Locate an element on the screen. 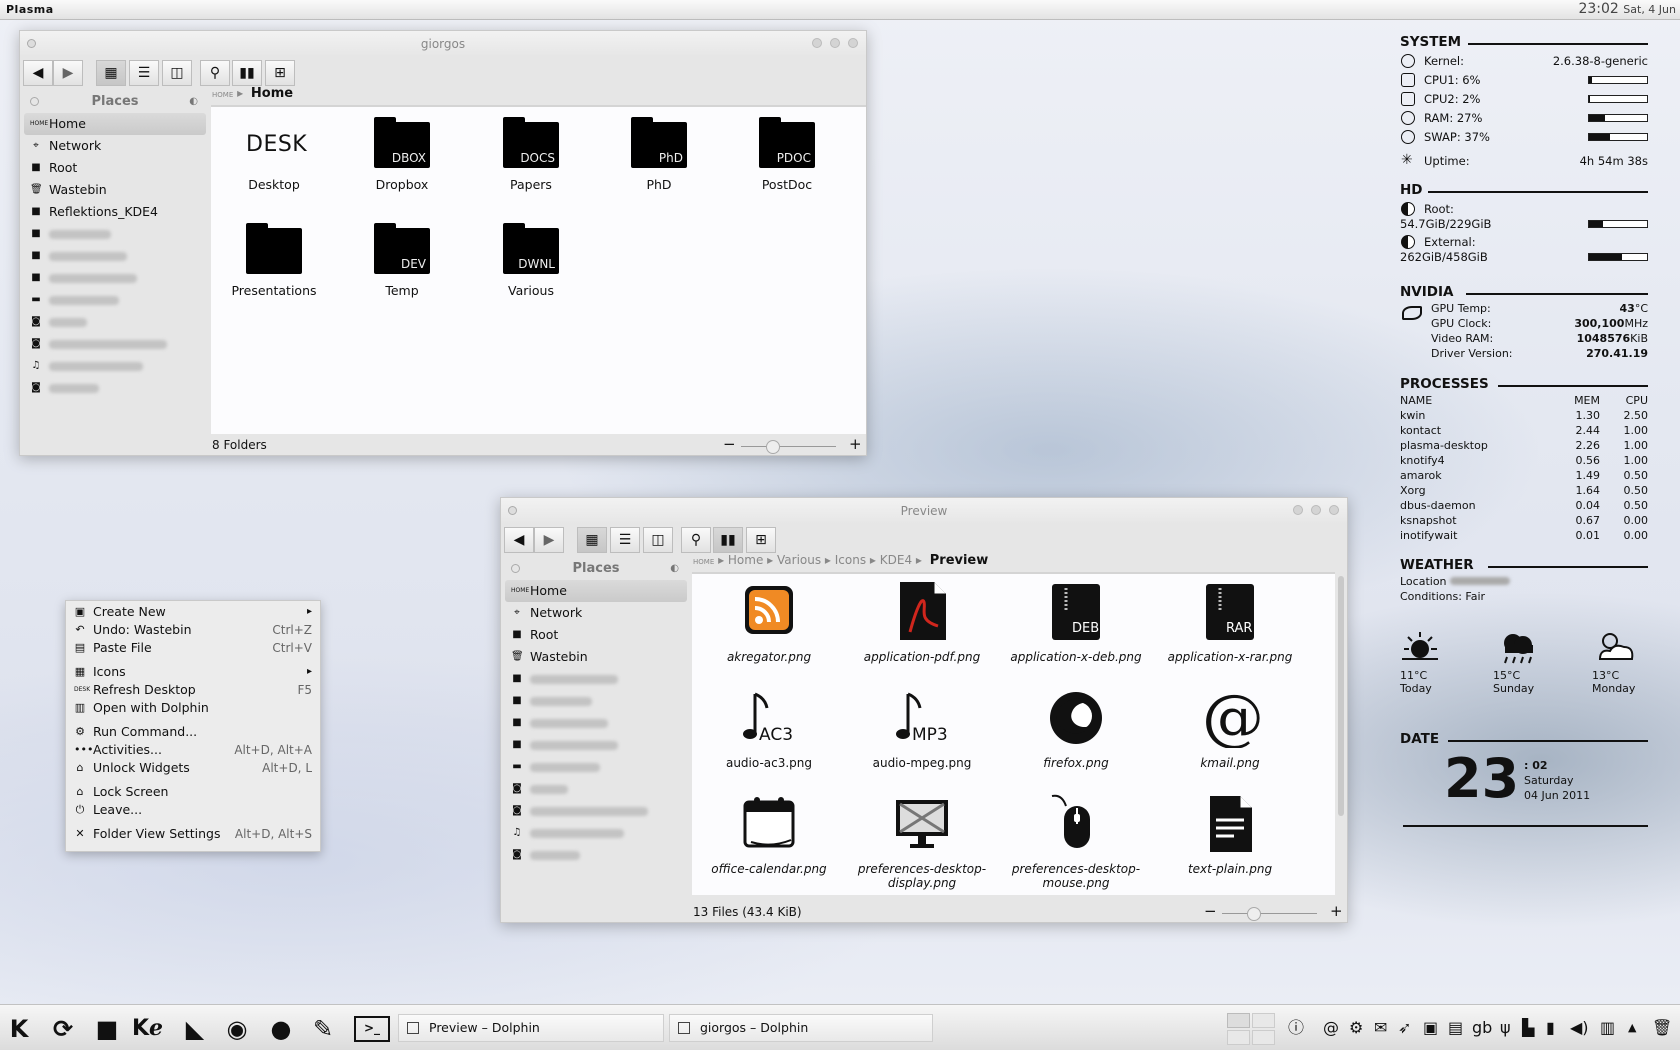 Image resolution: width=1680 pixels, height=1050 pixels. kde-icon: Kℯ is located at coordinates (147, 1029).